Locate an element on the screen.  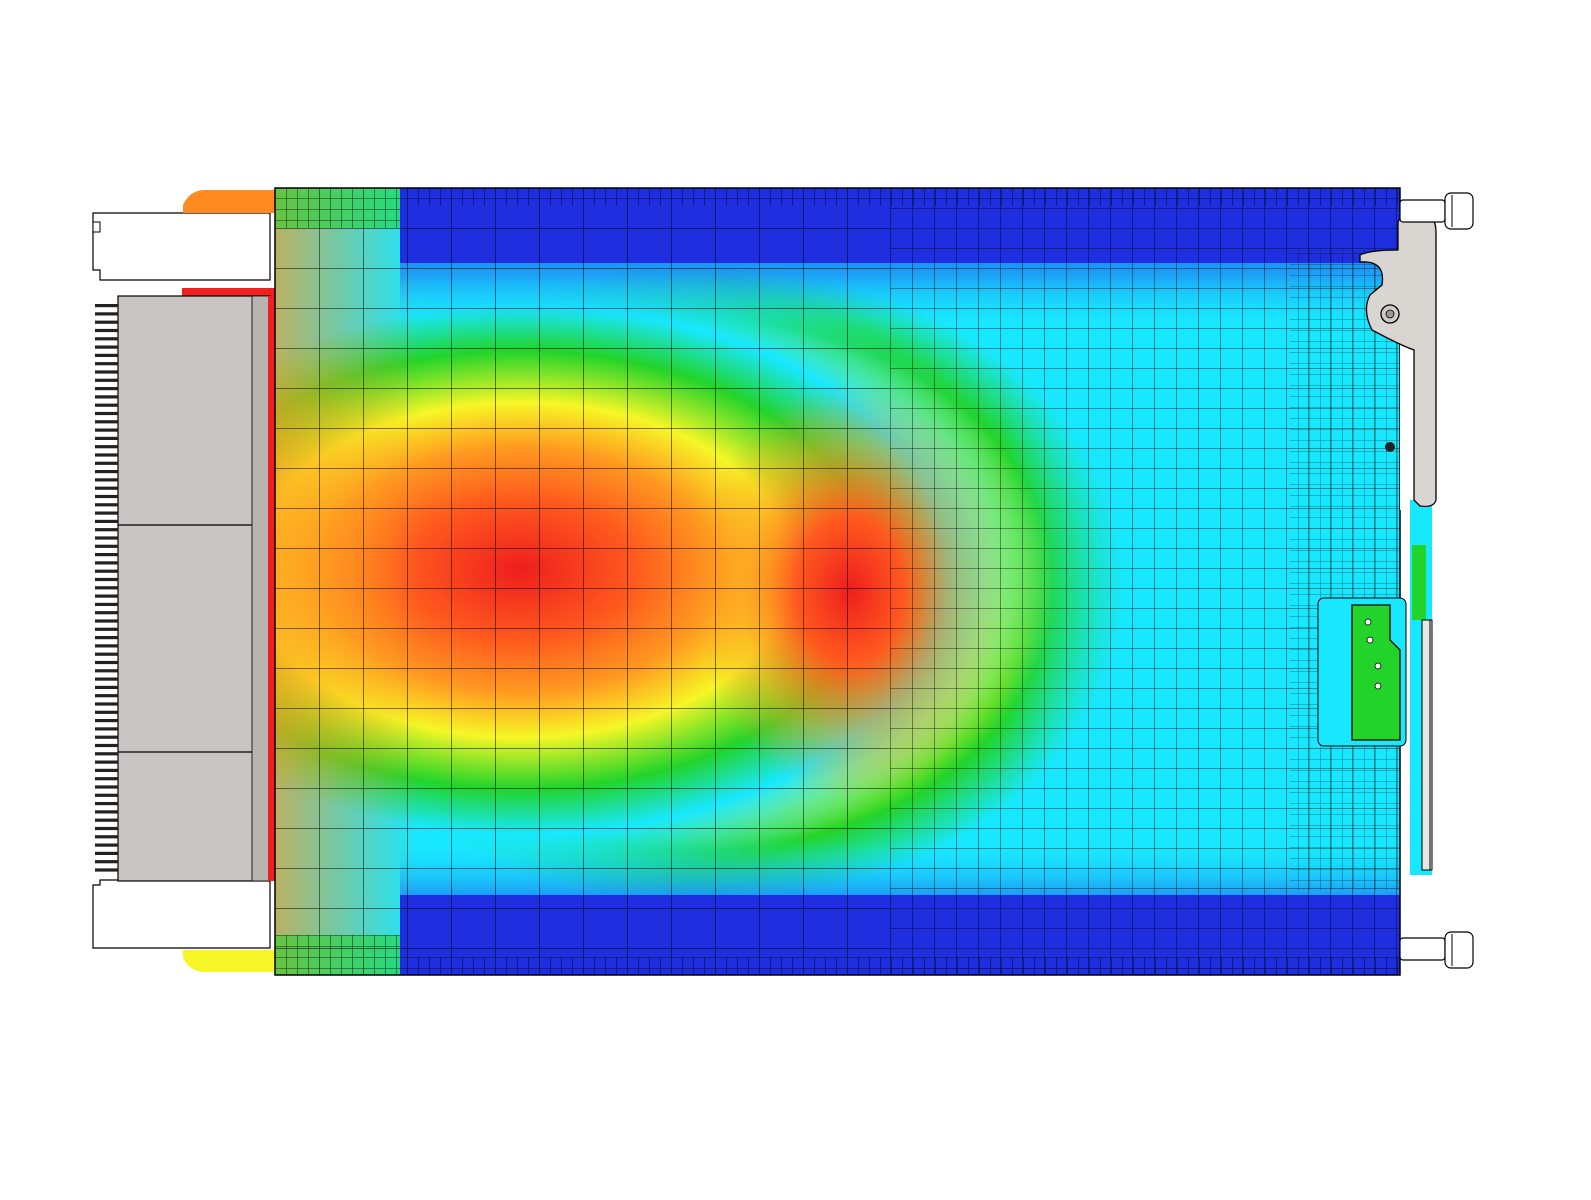
backplane-connector is located at coordinates (185, 588).